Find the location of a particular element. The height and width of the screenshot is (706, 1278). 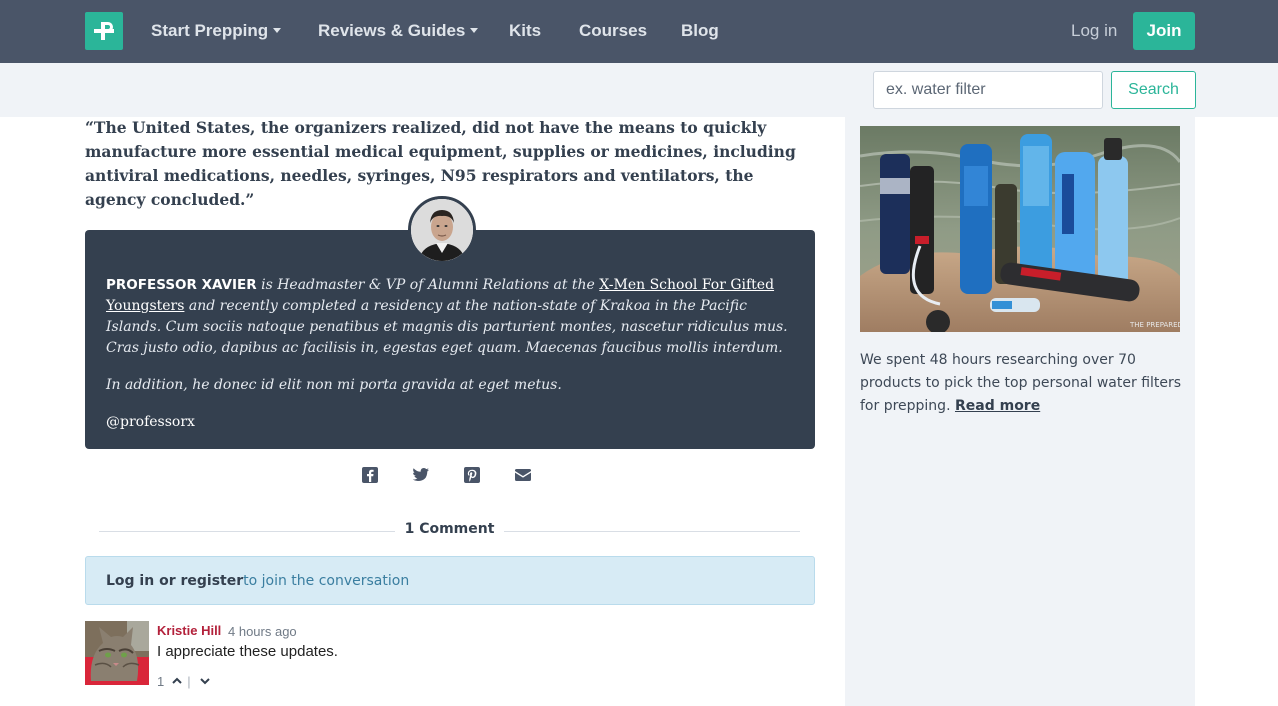

logo-icon is located at coordinates (104, 31).